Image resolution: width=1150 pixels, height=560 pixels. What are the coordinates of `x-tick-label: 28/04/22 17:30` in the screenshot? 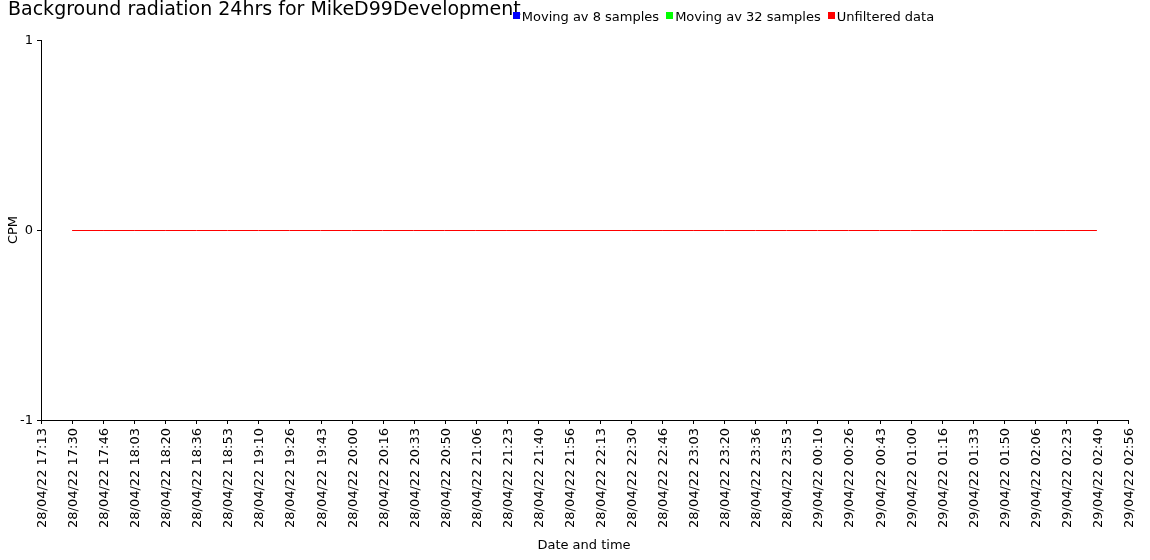 It's located at (73, 478).